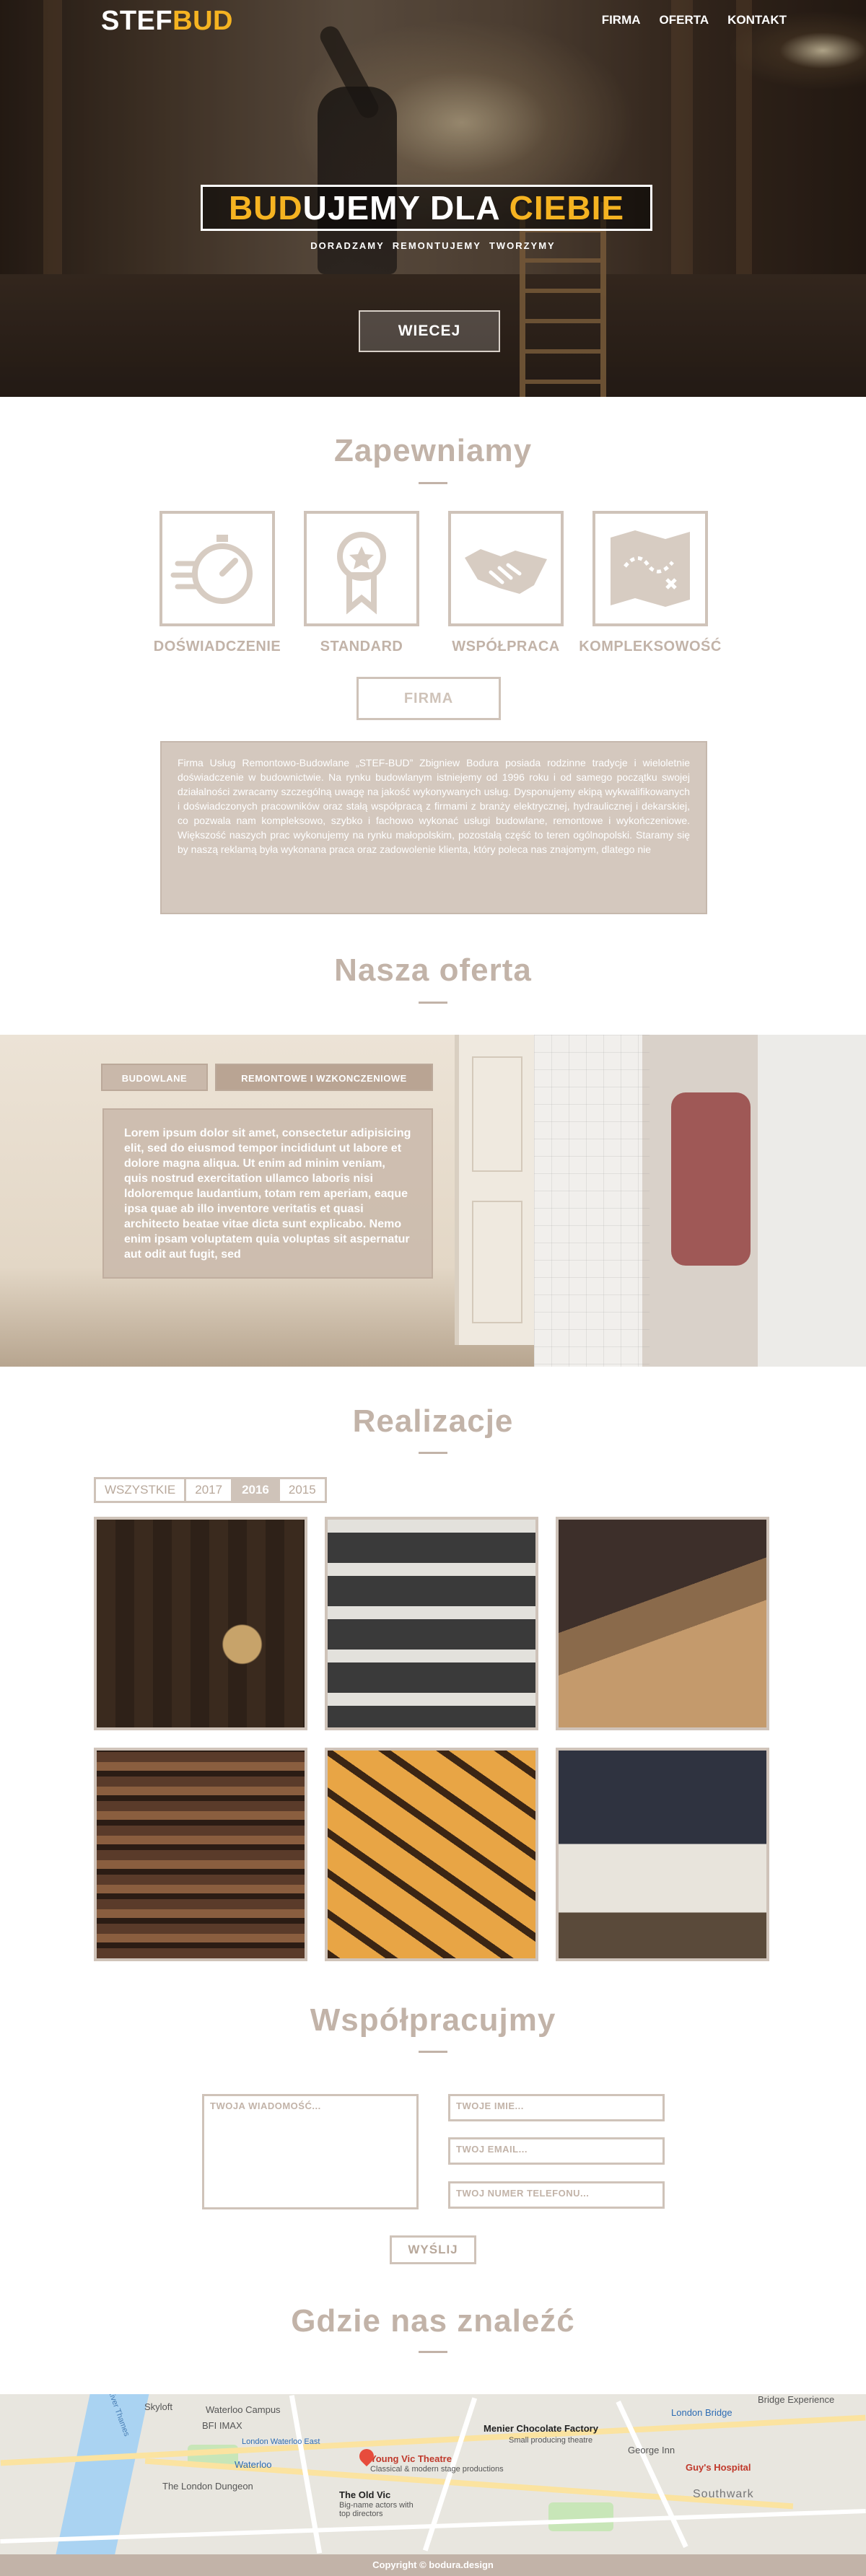 The image size is (866, 2576). Describe the element at coordinates (433, 2249) in the screenshot. I see `send-button: WYŚLIJ` at that location.